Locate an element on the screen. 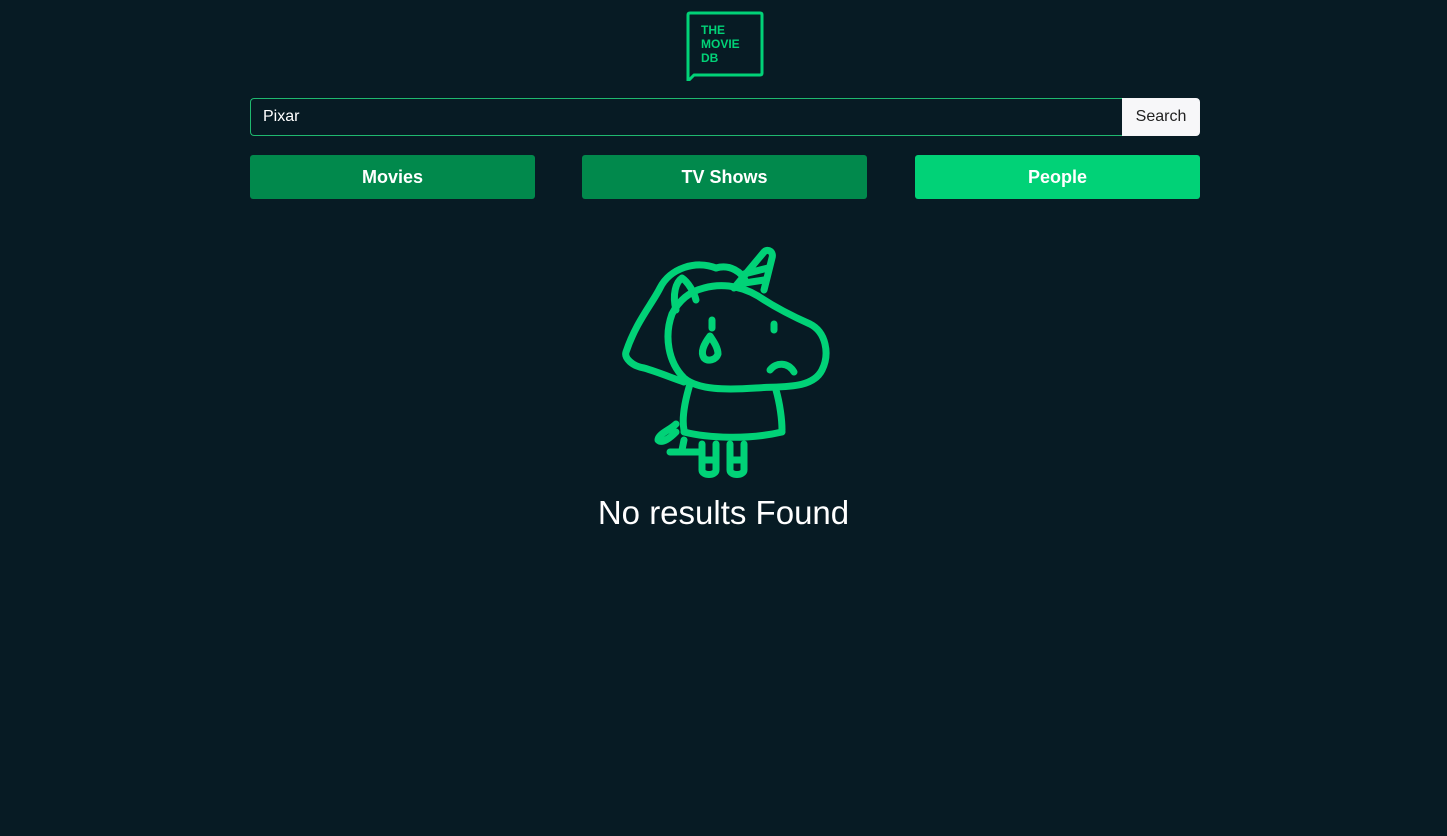 The image size is (1447, 836). crying-unicorn-icon is located at coordinates (725, 362).